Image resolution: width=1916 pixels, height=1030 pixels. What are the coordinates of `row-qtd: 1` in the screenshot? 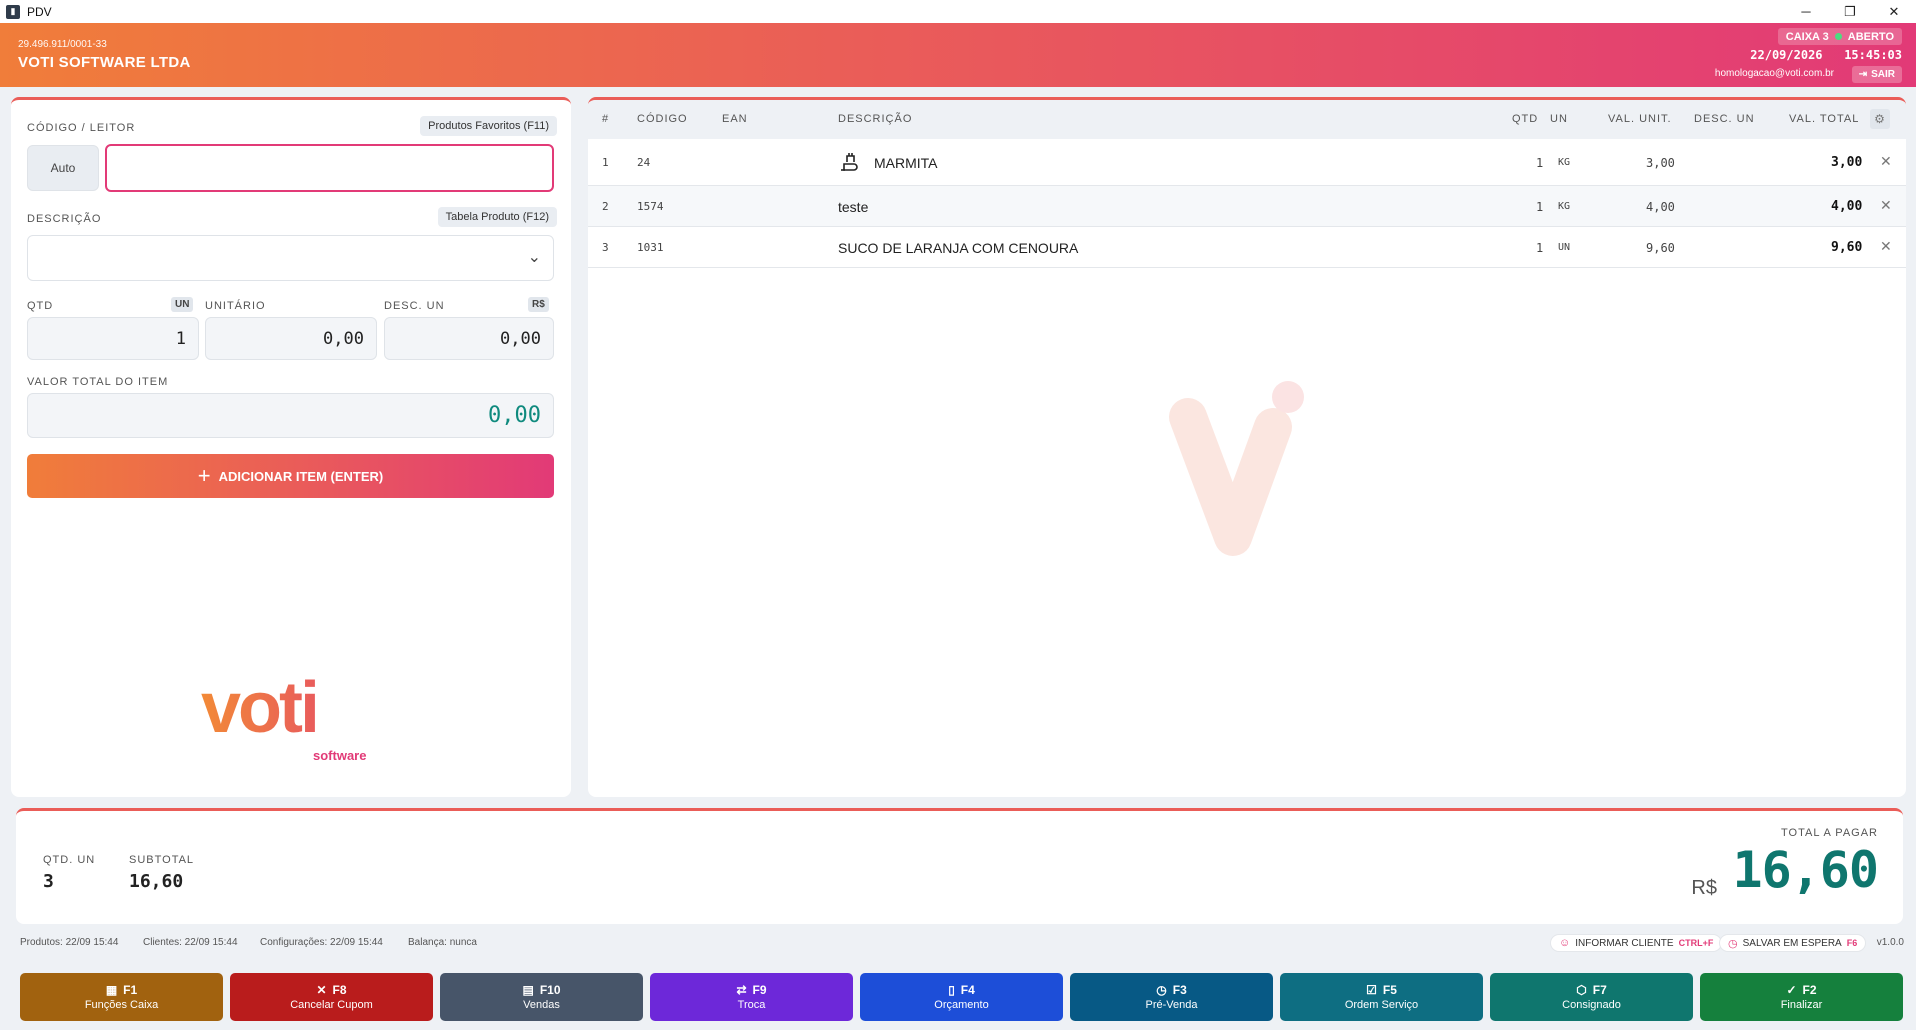 It's located at (1540, 163).